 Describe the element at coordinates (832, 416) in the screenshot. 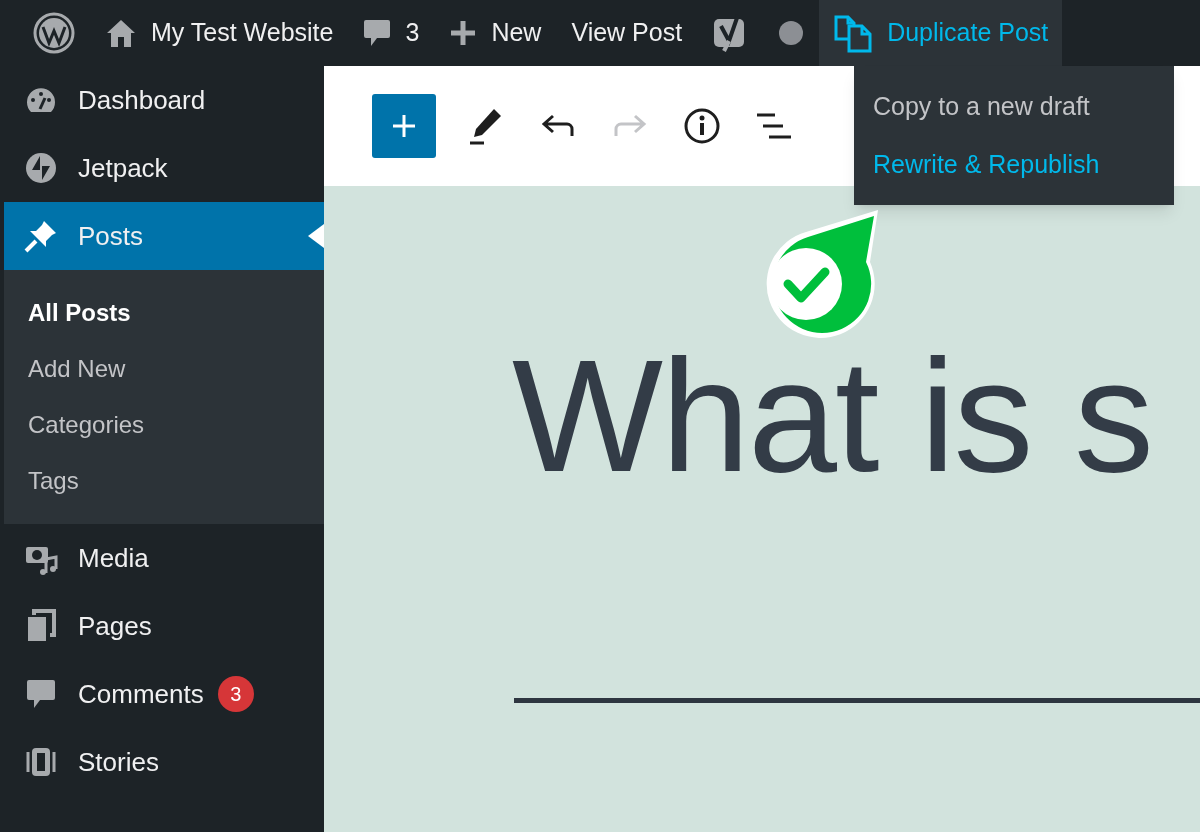

I see `post-title: What is s` at that location.